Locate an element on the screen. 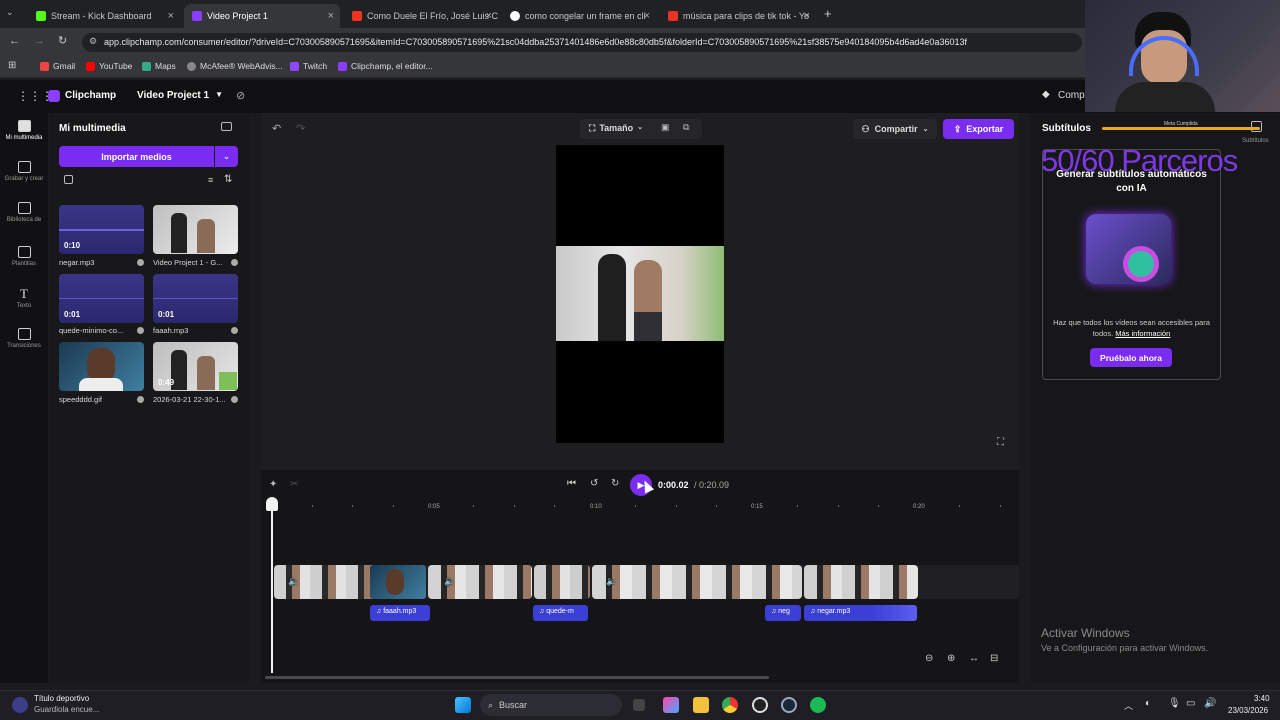 The image size is (1280, 720). audio-clip-negar: ♫ negar.mp3 is located at coordinates (860, 613).